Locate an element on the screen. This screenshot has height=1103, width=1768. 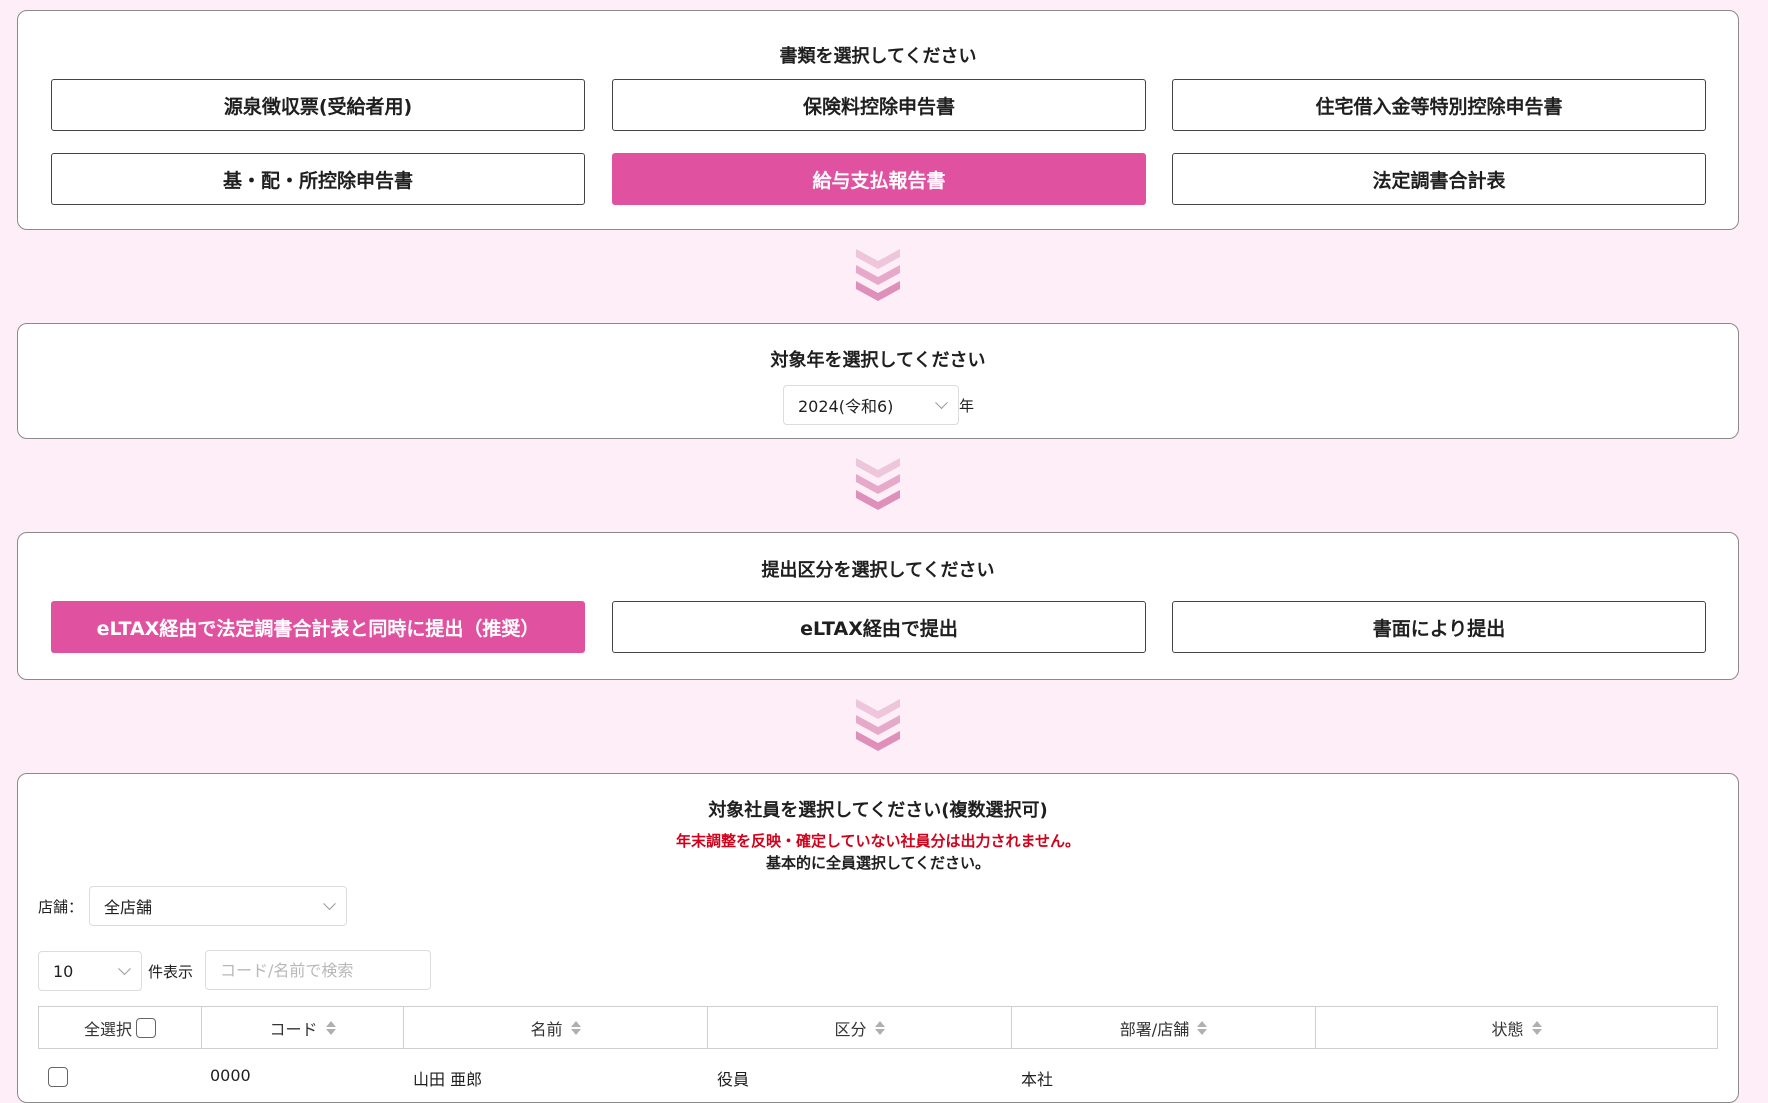
column-header-dept-label: 部署/店舗 is located at coordinates (1154, 1029).